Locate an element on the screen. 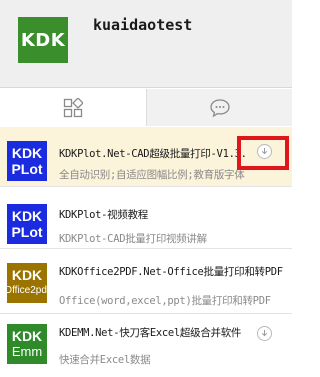 Image resolution: width=320 pixels, height=377 pixels. kdkoffice2pdf-app-icon: KDK Office2pdf is located at coordinates (27, 283).